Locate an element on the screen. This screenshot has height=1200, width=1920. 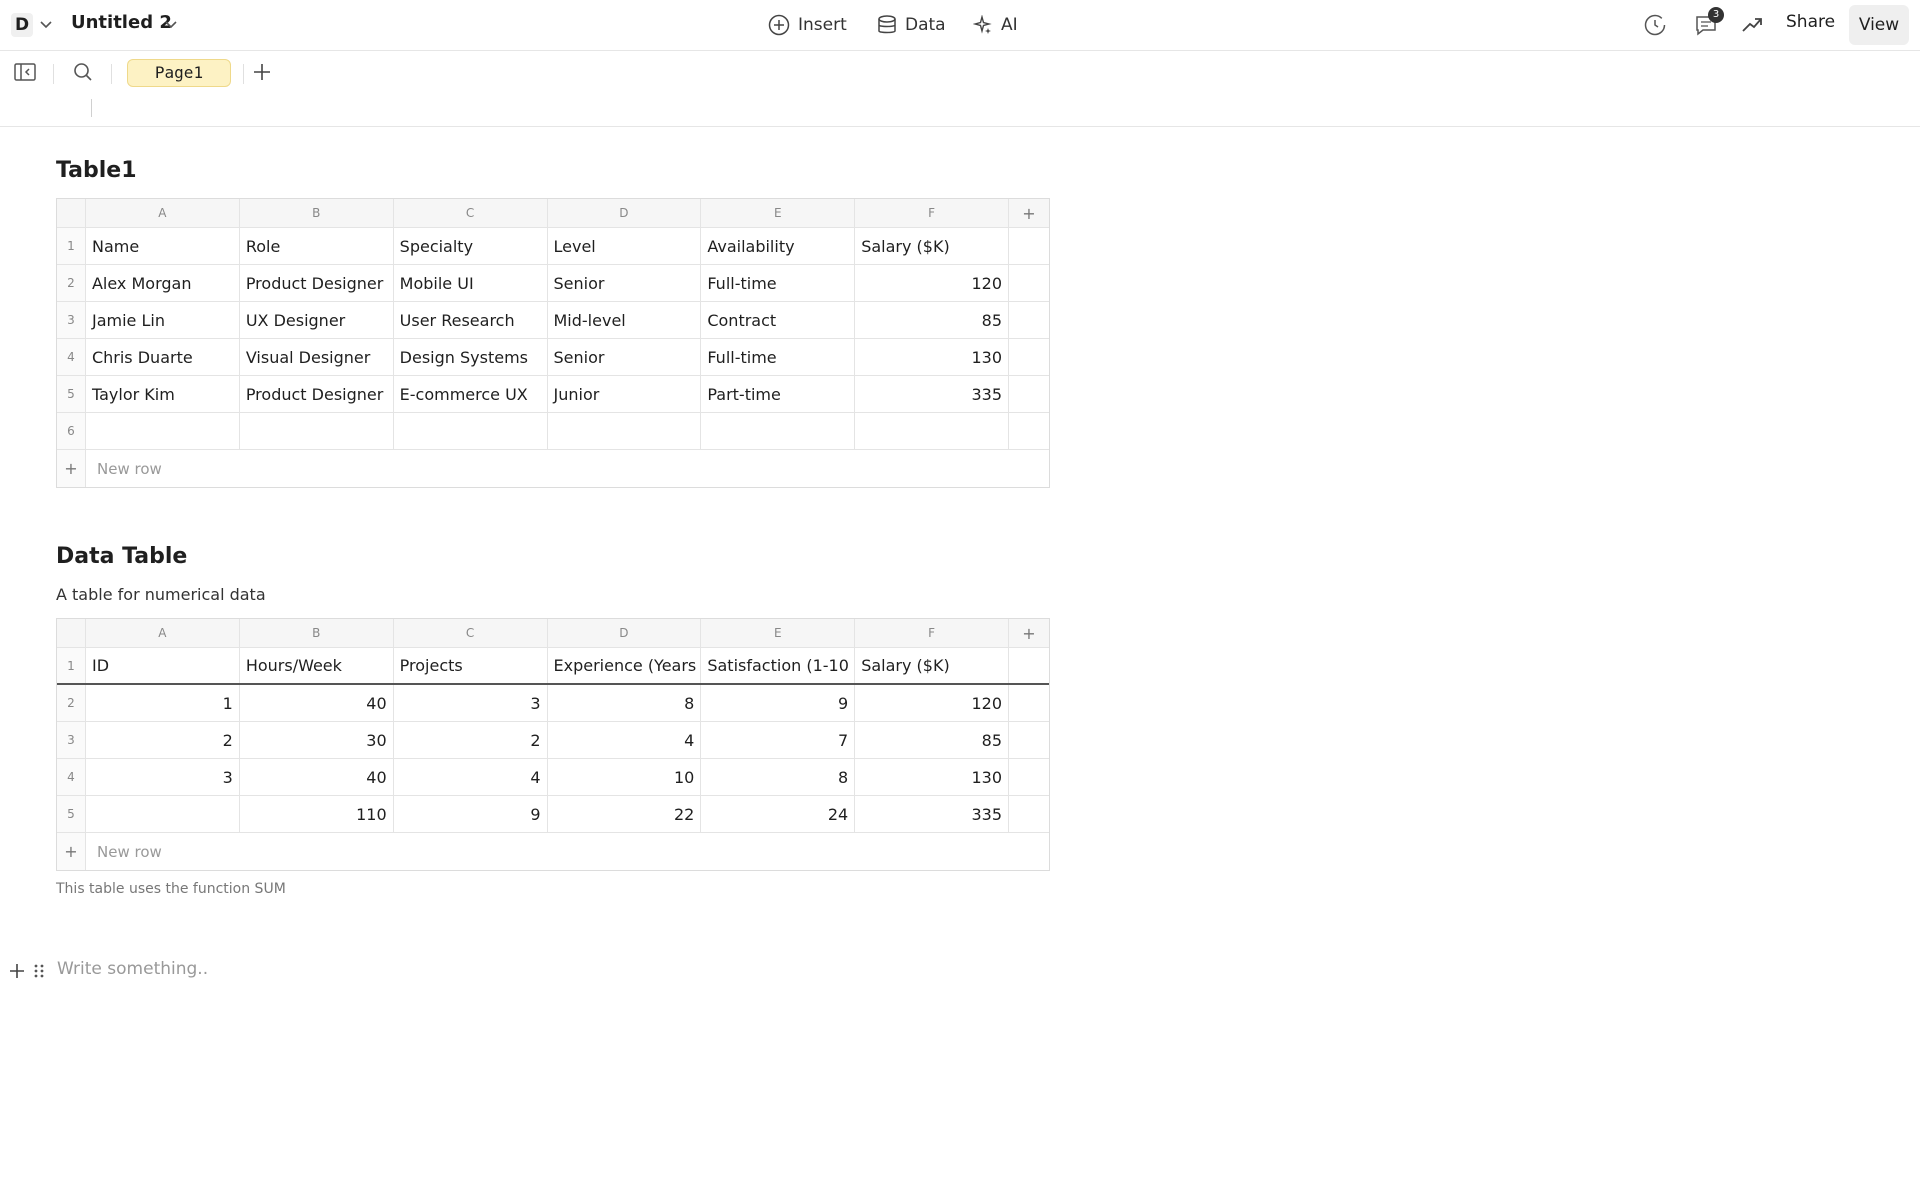
table-cell: 22 is located at coordinates (625, 814).